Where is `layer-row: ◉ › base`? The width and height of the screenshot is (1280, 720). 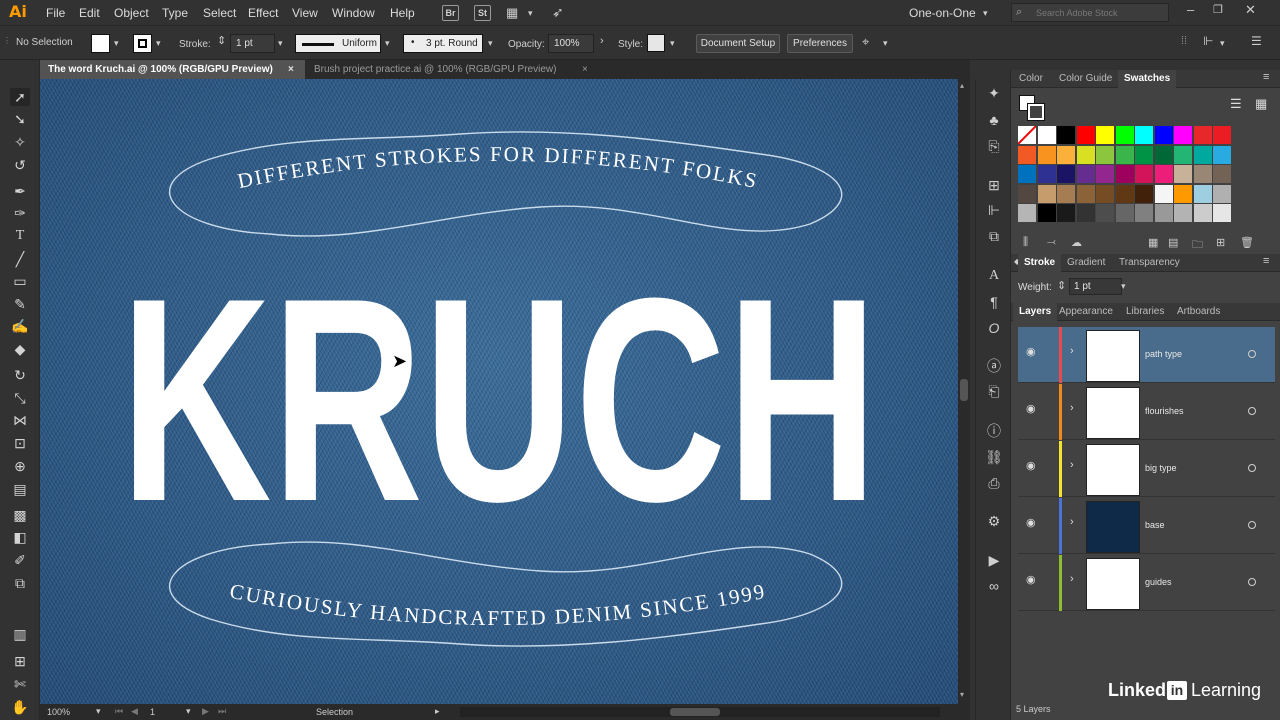
layer-row: ◉ › base is located at coordinates (1146, 526).